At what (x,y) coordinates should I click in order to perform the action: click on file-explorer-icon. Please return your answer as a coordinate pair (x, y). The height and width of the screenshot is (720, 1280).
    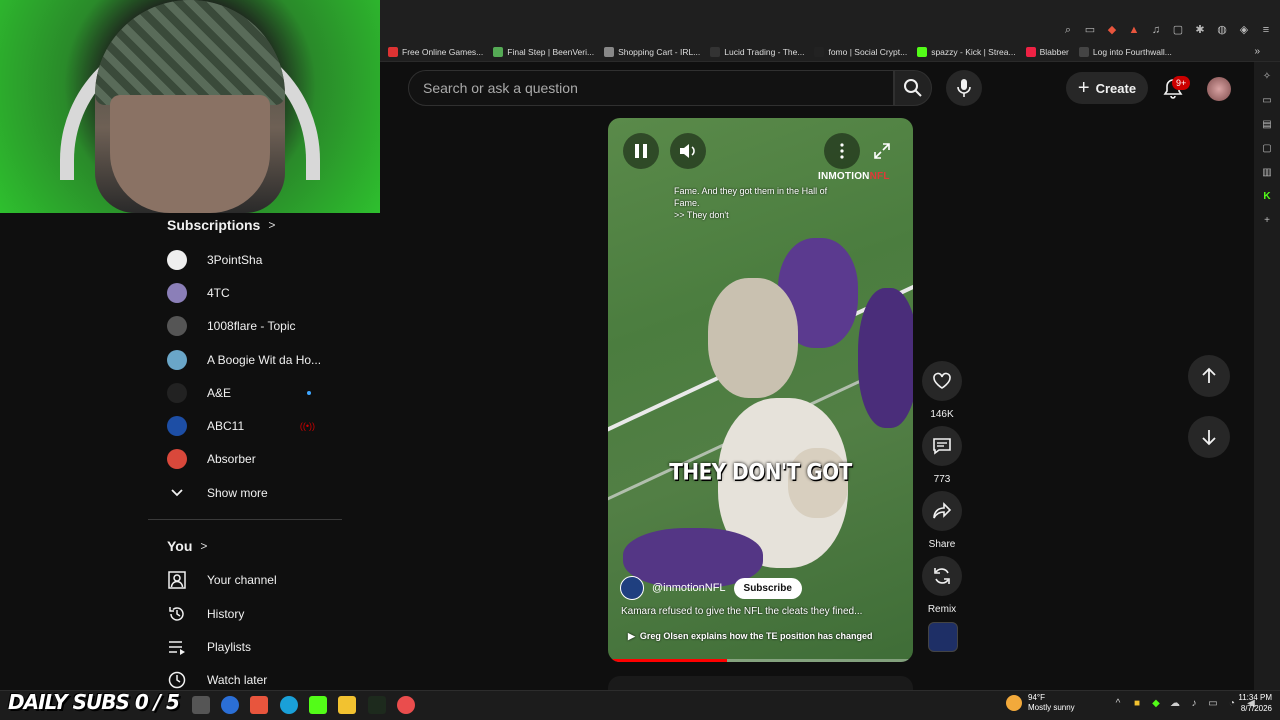
    Looking at the image, I should click on (347, 705).